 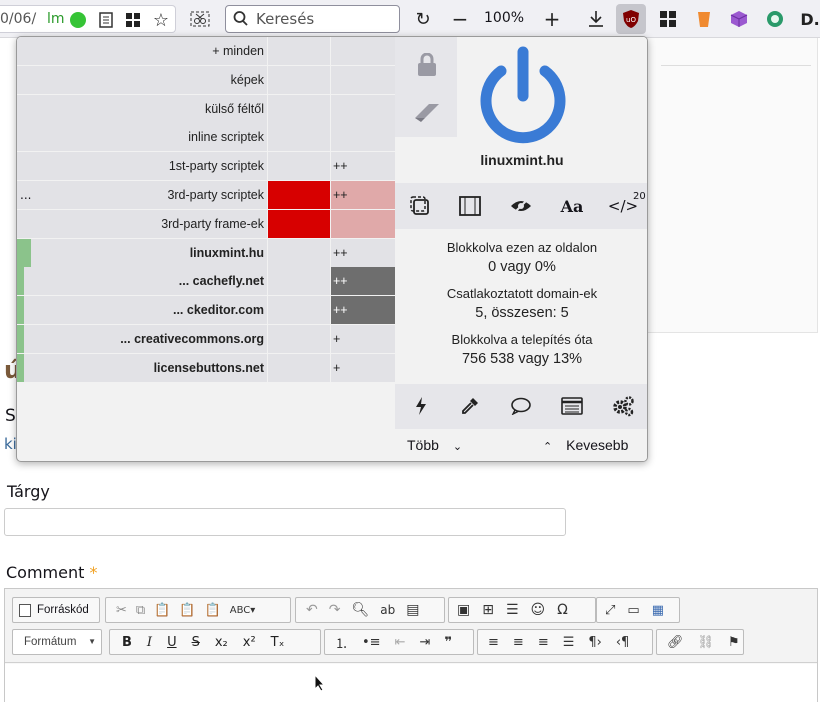 What do you see at coordinates (488, 610) in the screenshot?
I see `table-icon: ⊞` at bounding box center [488, 610].